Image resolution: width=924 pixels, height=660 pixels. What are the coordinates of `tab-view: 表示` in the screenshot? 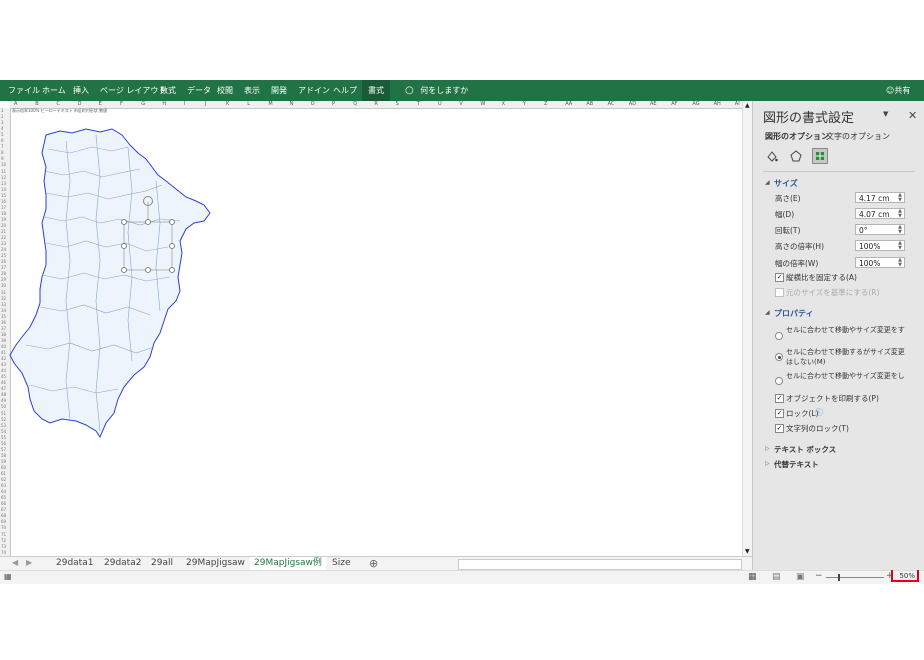 It's located at (252, 90).